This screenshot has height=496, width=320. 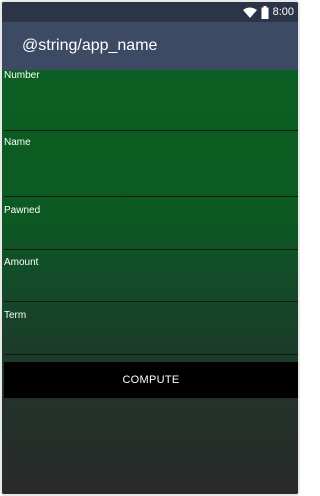 I want to click on number-label: Number, so click(x=22, y=75).